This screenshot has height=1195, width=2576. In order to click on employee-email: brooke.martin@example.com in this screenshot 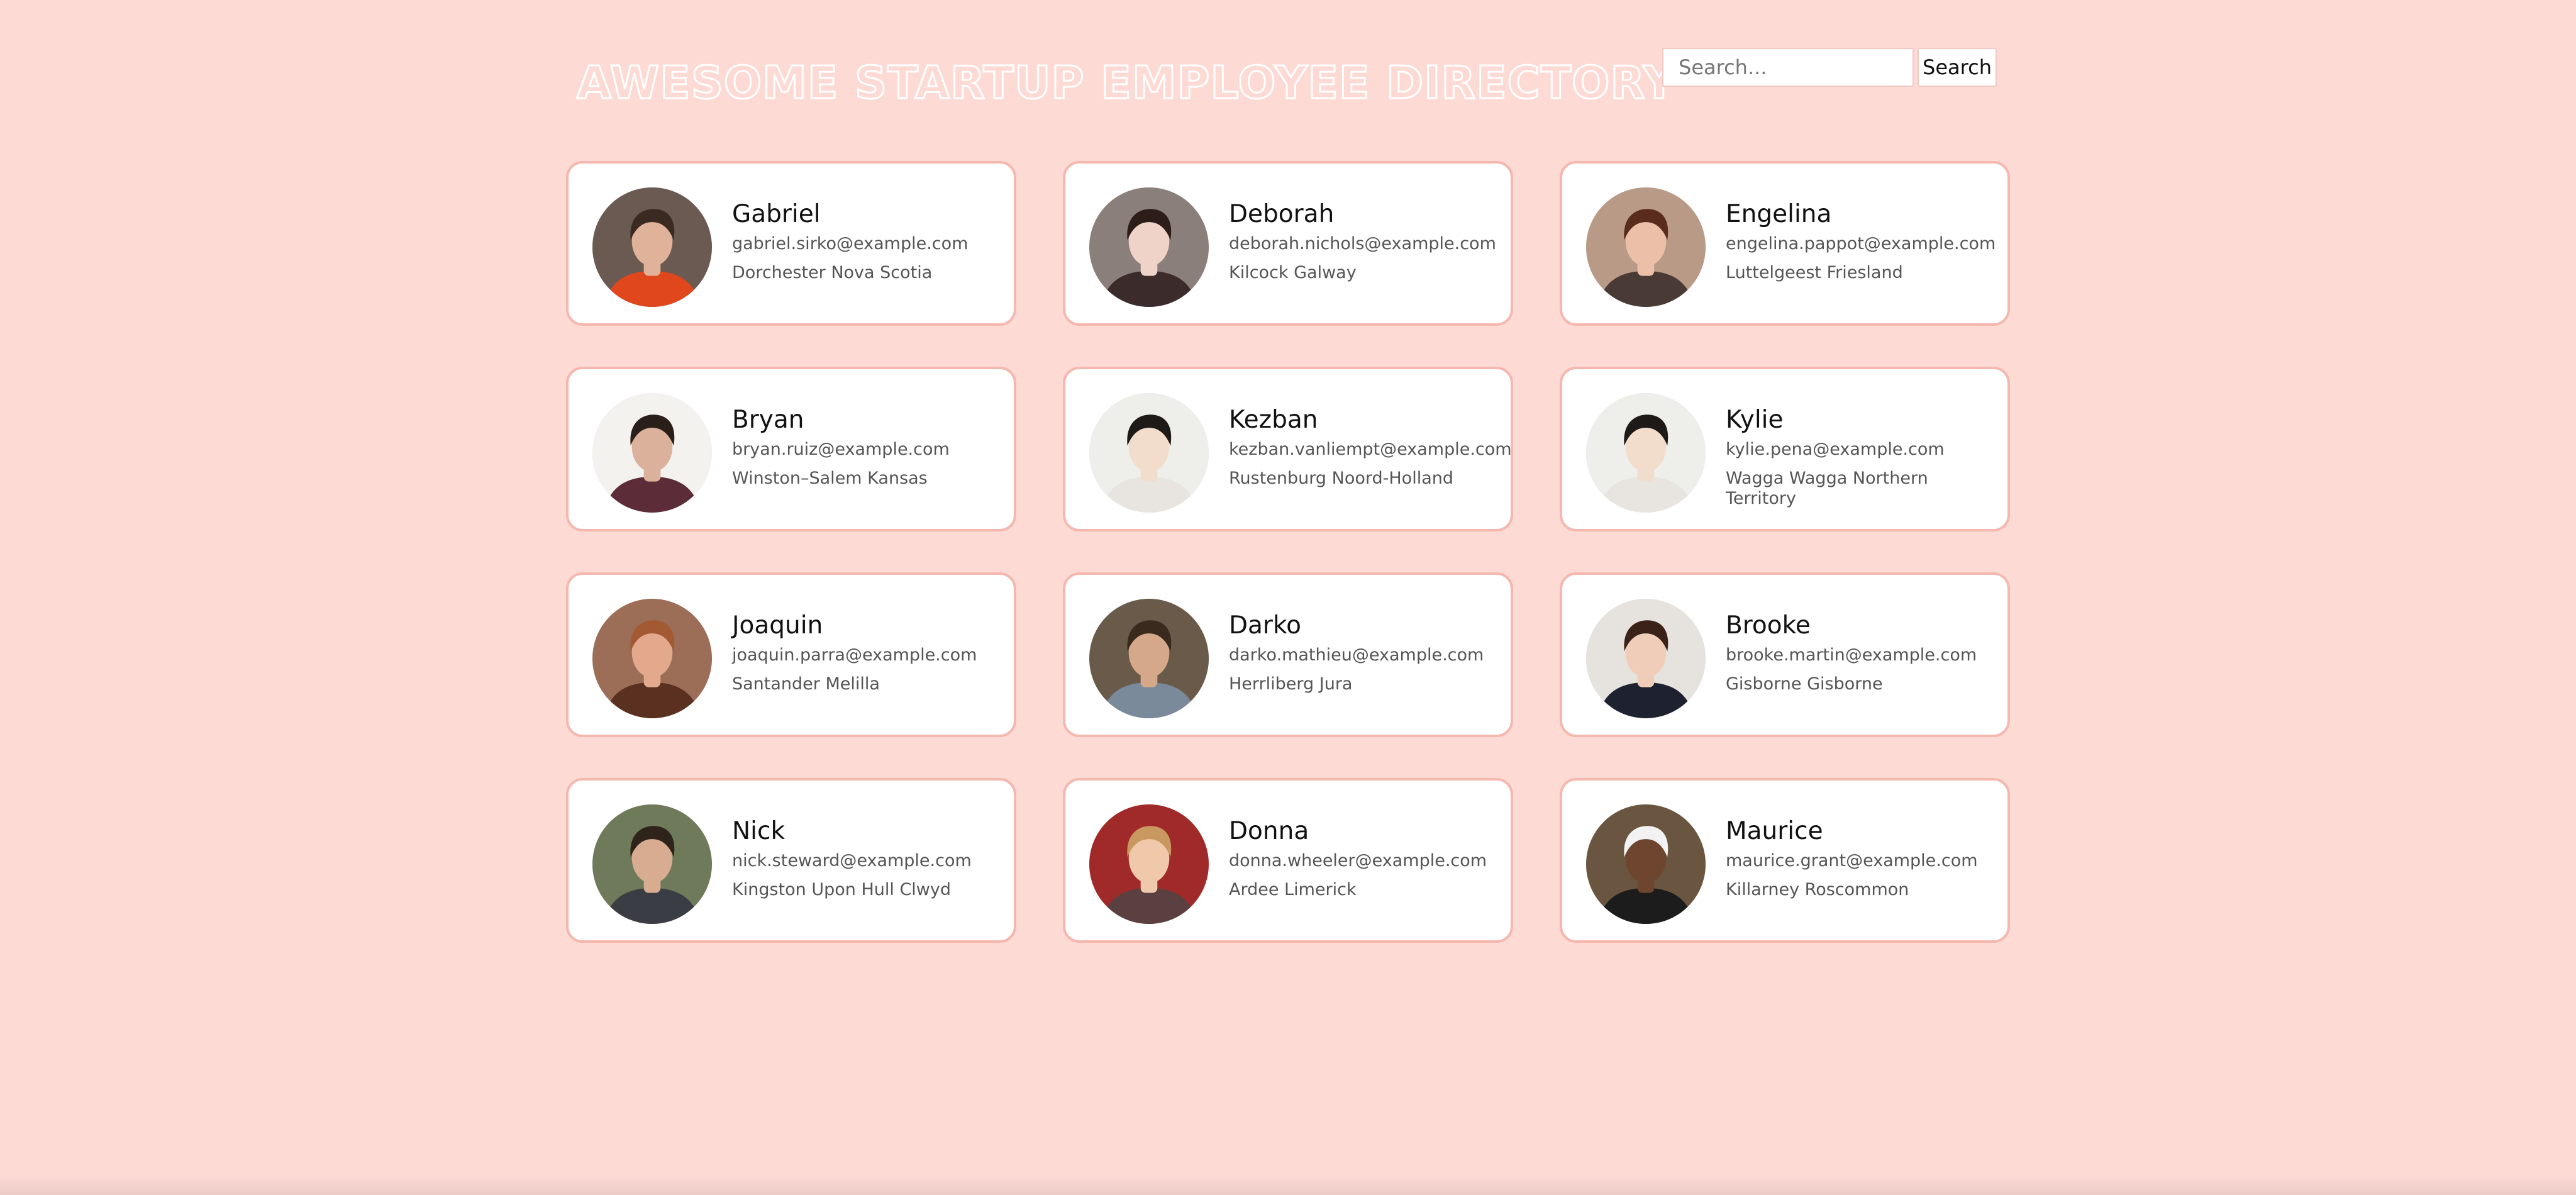, I will do `click(1851, 655)`.